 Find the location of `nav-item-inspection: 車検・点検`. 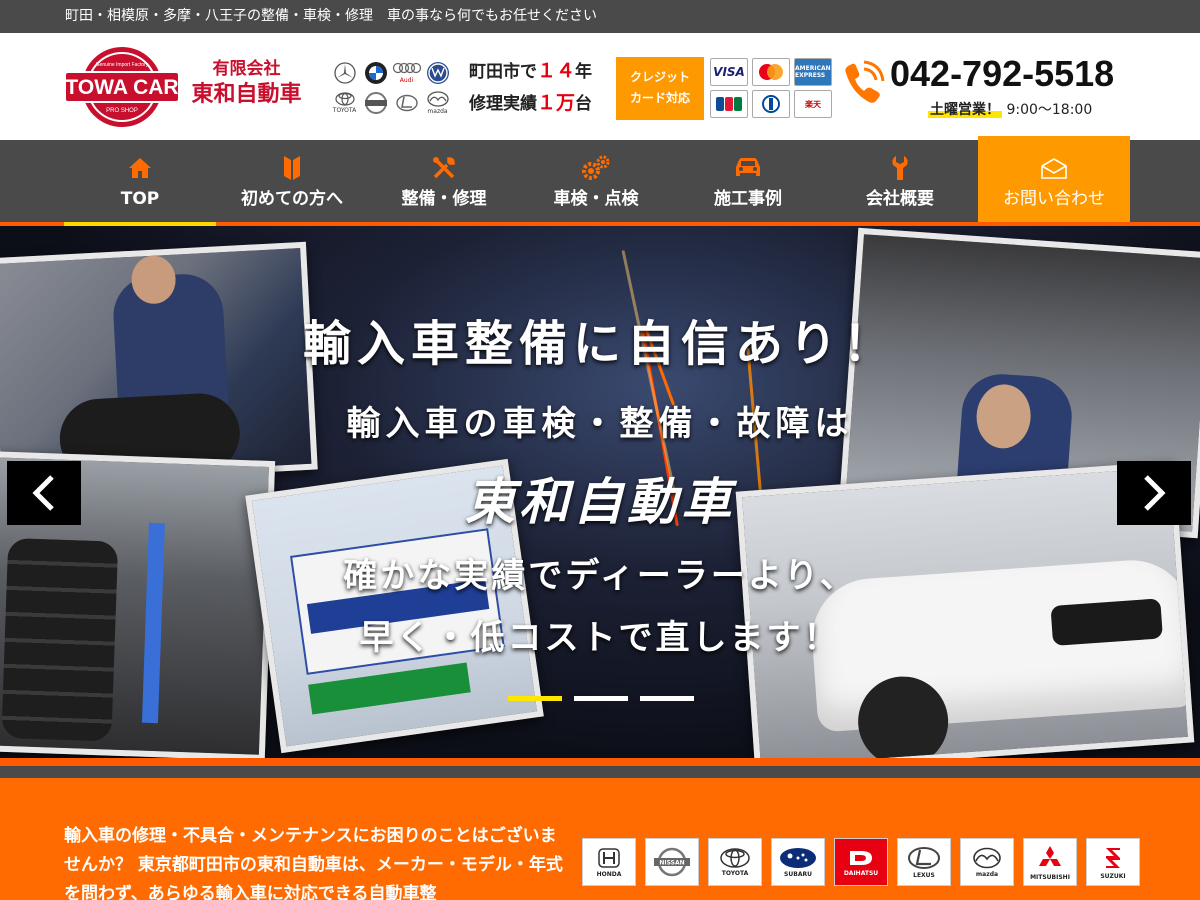

nav-item-inspection: 車検・点検 is located at coordinates (596, 181).